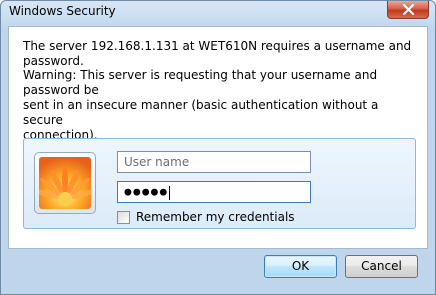  I want to click on close-icon, so click(408, 9).